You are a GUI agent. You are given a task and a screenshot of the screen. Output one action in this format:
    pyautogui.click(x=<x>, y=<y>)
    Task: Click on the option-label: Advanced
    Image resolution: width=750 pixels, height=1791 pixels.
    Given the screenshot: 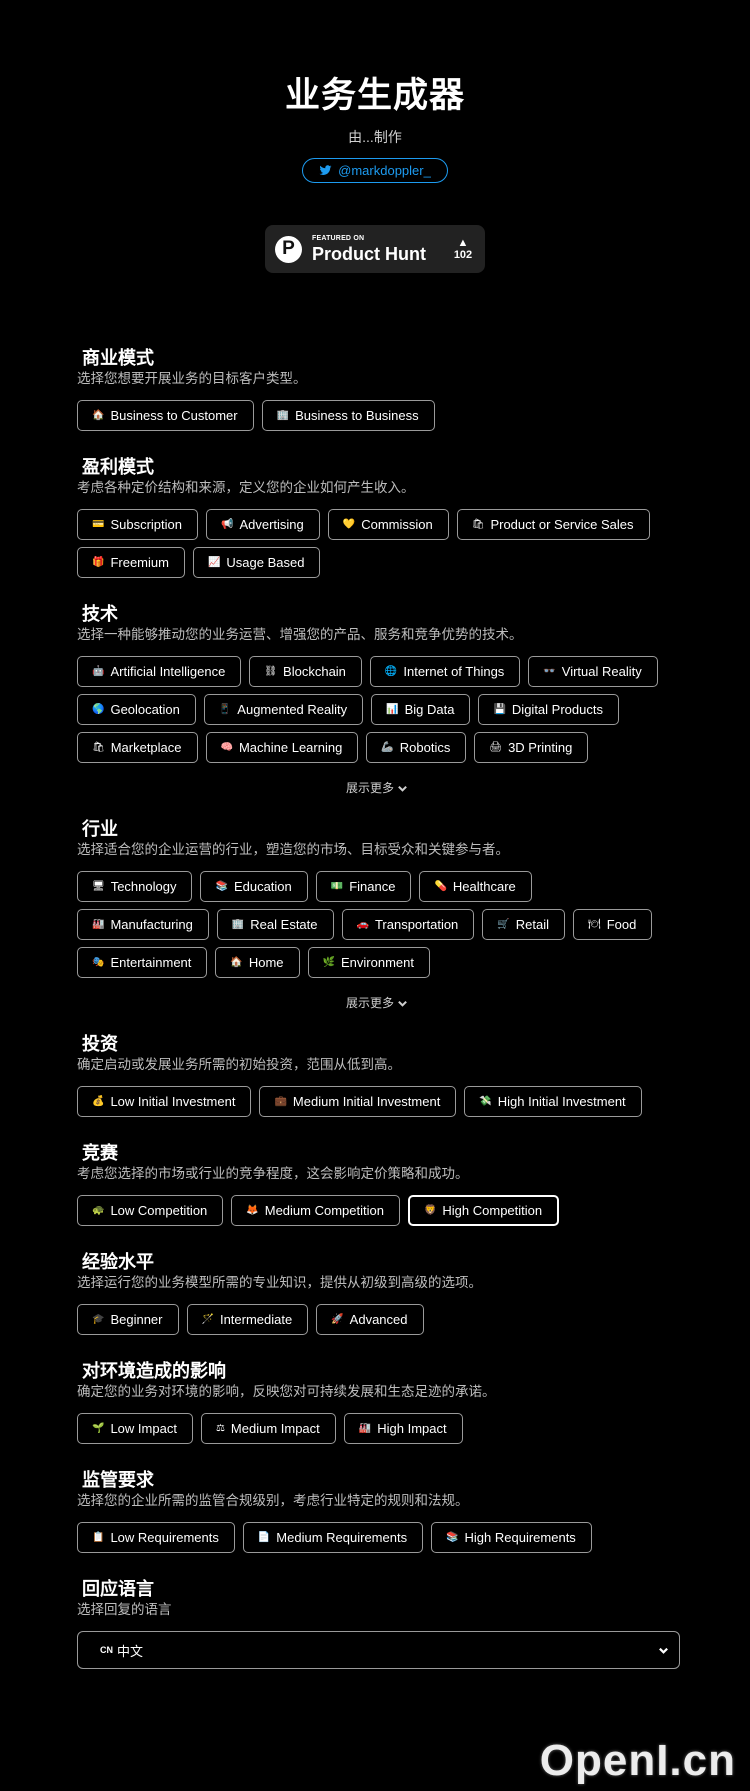 What is the action you would take?
    pyautogui.click(x=378, y=1319)
    